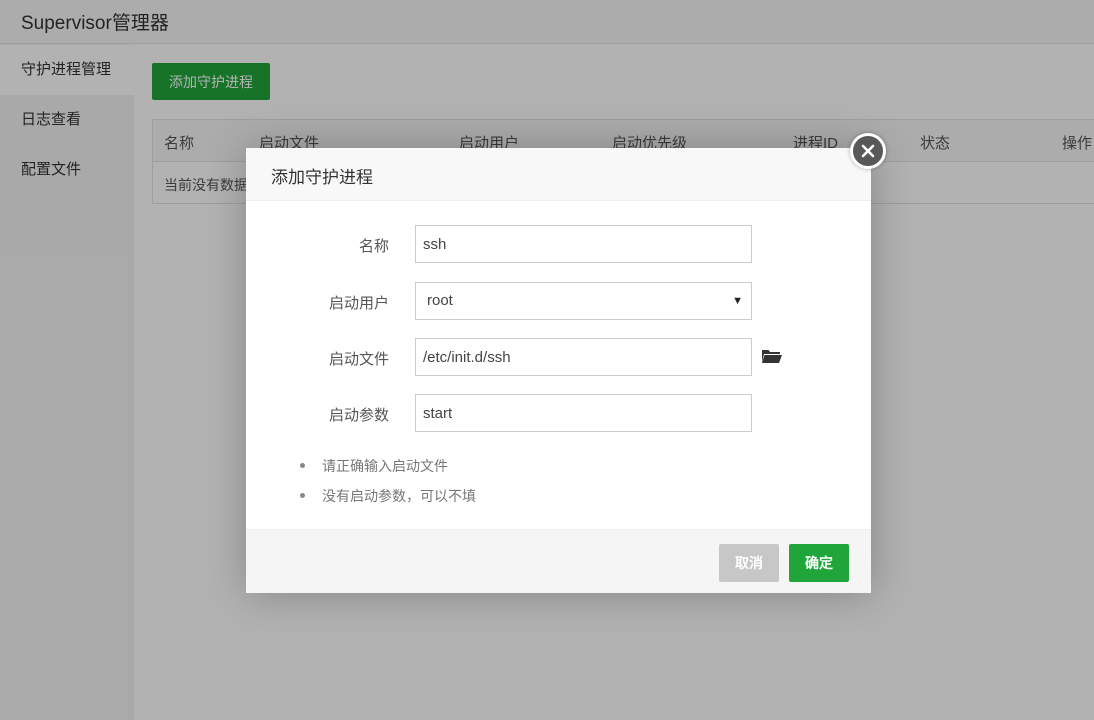  I want to click on tip-text: 没有启动参数，可以不填, so click(399, 496).